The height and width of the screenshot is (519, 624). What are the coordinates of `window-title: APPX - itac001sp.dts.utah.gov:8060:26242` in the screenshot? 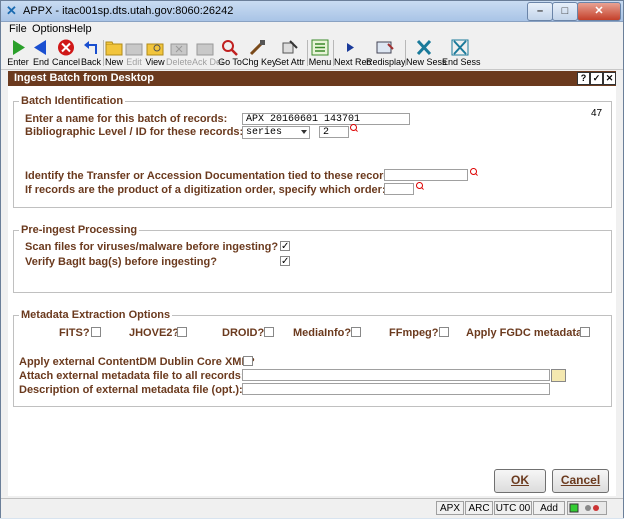 It's located at (128, 11).